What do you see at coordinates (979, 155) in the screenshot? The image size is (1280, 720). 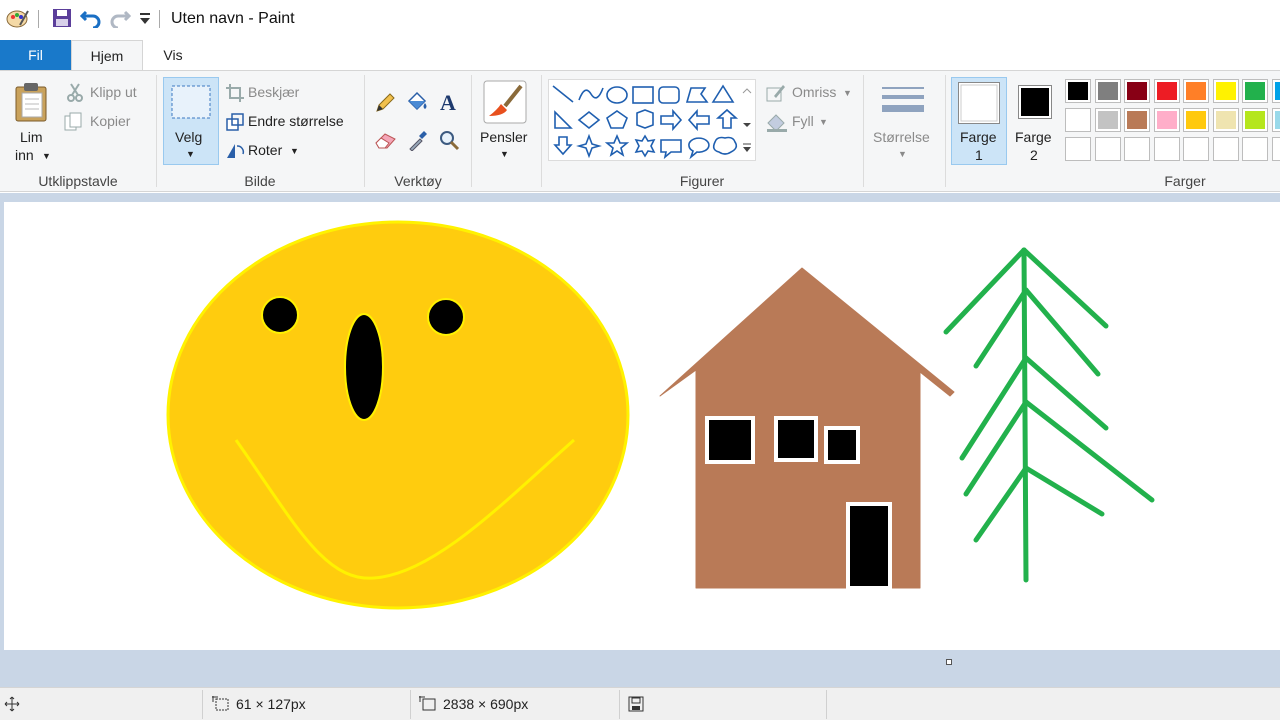 I see `color1-label-2: 1` at bounding box center [979, 155].